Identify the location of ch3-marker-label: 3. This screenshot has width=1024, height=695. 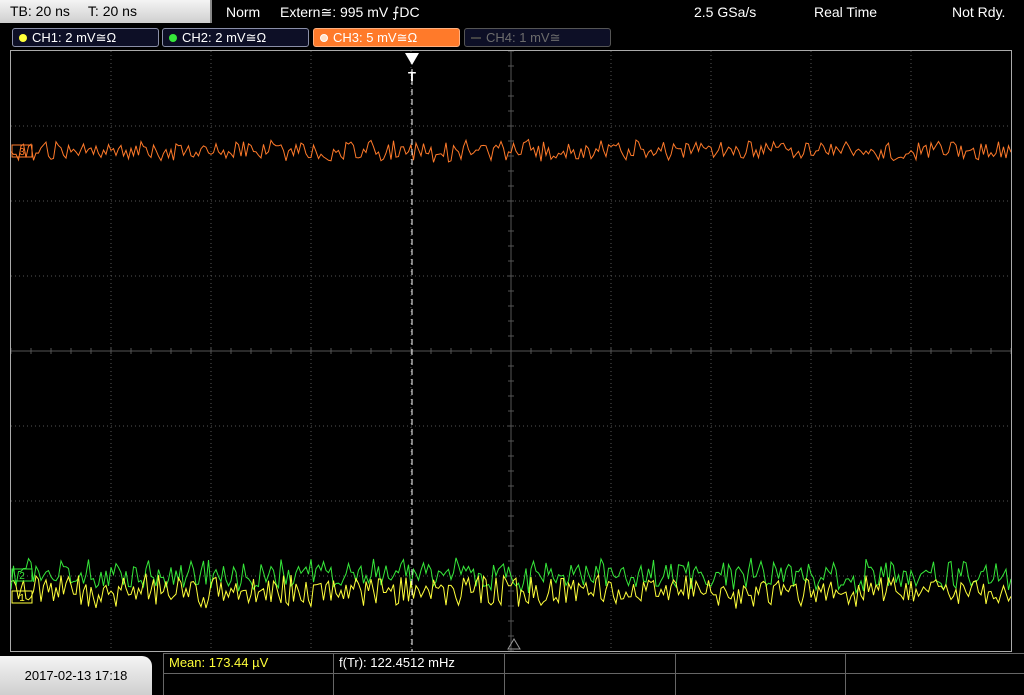
(22, 152).